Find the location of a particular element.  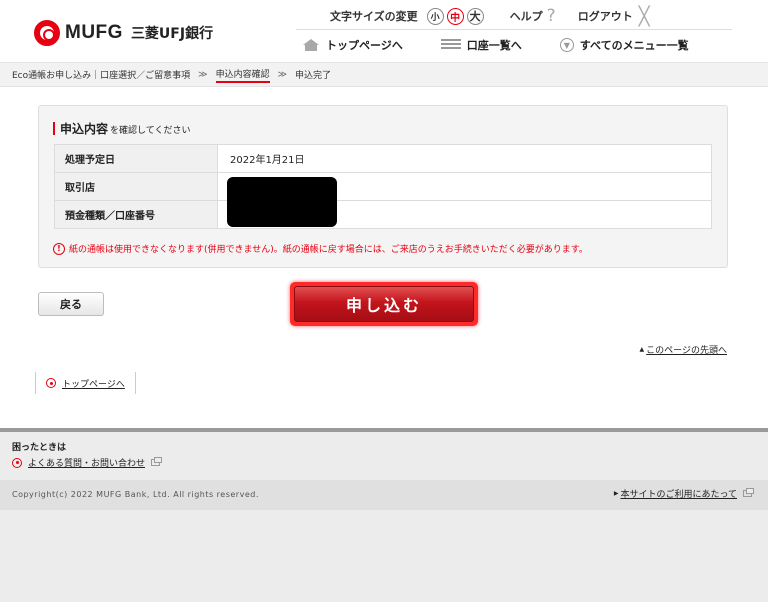

footer-nav: トップページへ is located at coordinates (85, 383).